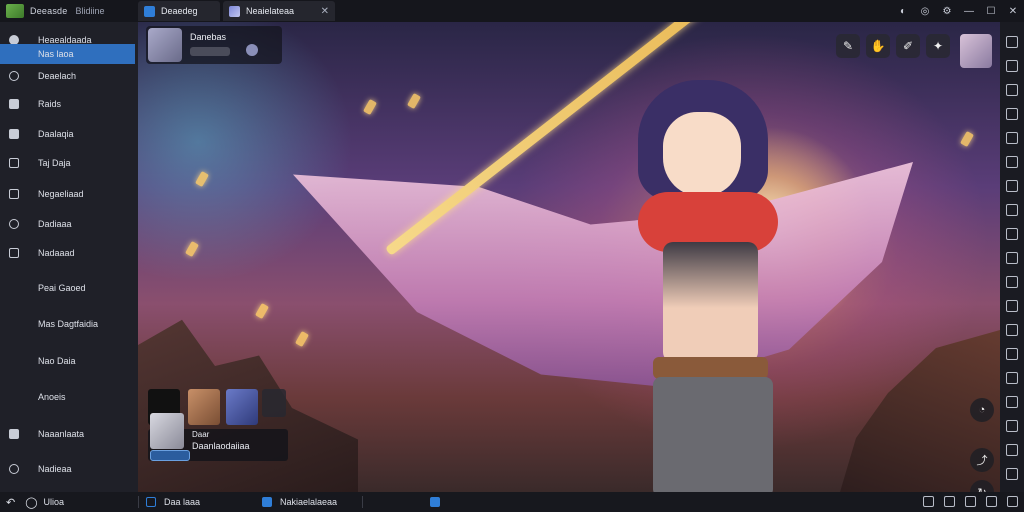  What do you see at coordinates (67, 76) in the screenshot?
I see `sidebar-item-search: Deaelach` at bounding box center [67, 76].